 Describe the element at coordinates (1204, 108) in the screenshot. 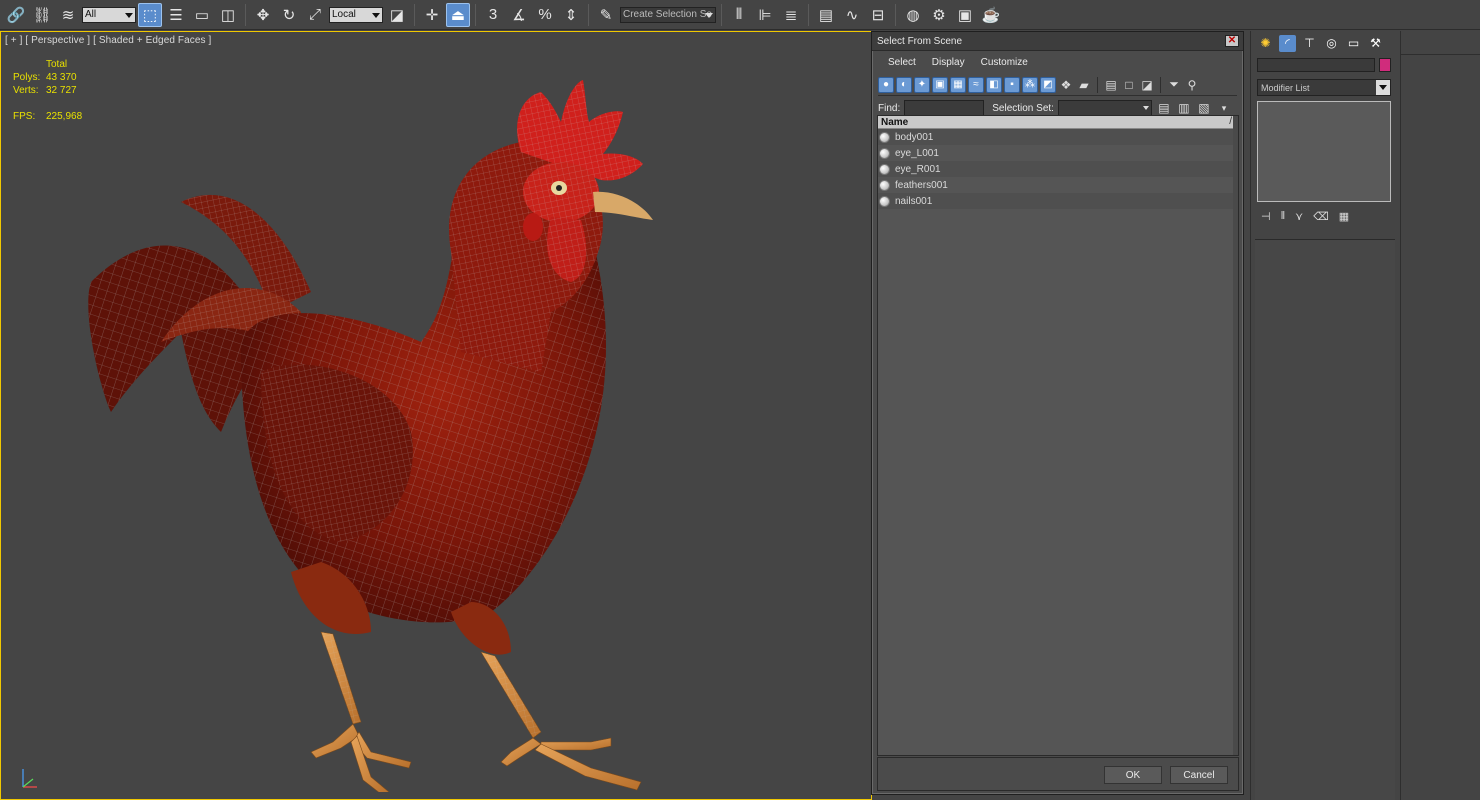

I see `edit-selection-set-icon: ▧` at that location.